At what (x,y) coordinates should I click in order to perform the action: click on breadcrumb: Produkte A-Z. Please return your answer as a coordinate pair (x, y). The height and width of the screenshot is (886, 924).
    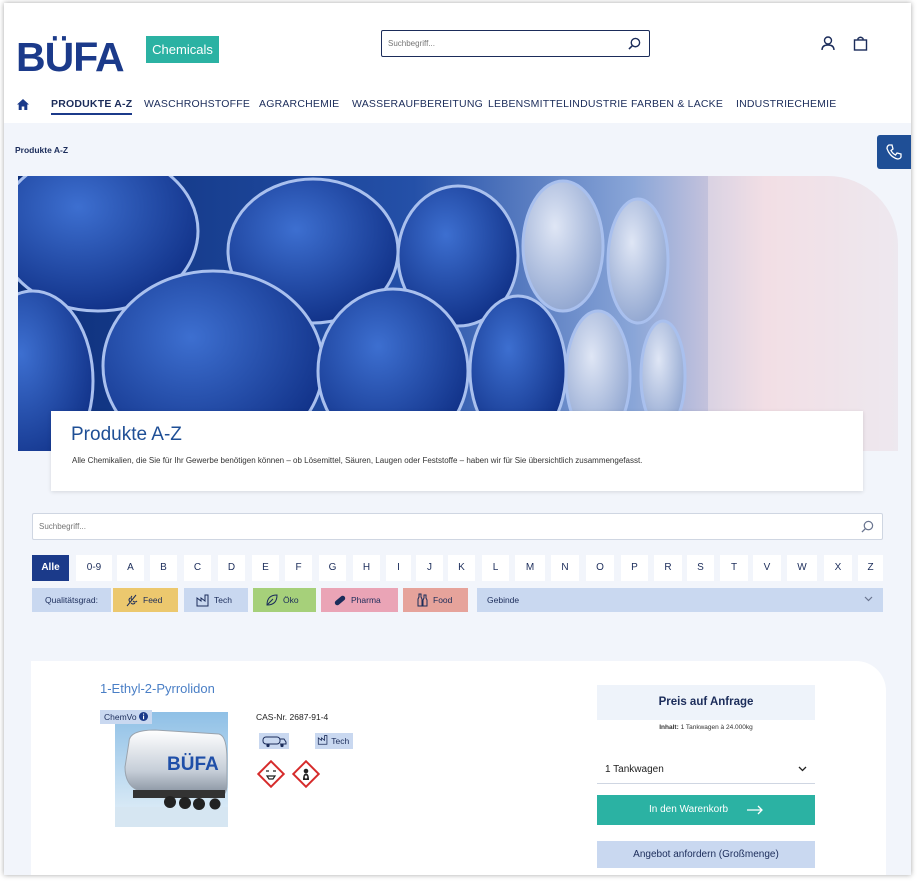
    Looking at the image, I should click on (41, 150).